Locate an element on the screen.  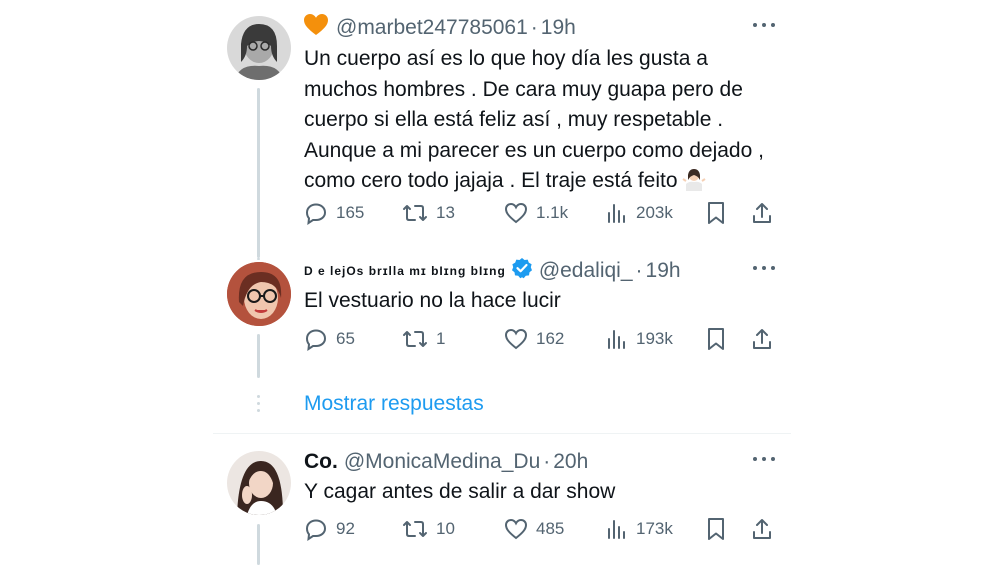
show-replies-link: Mostrar respuestas is located at coordinates (394, 404).